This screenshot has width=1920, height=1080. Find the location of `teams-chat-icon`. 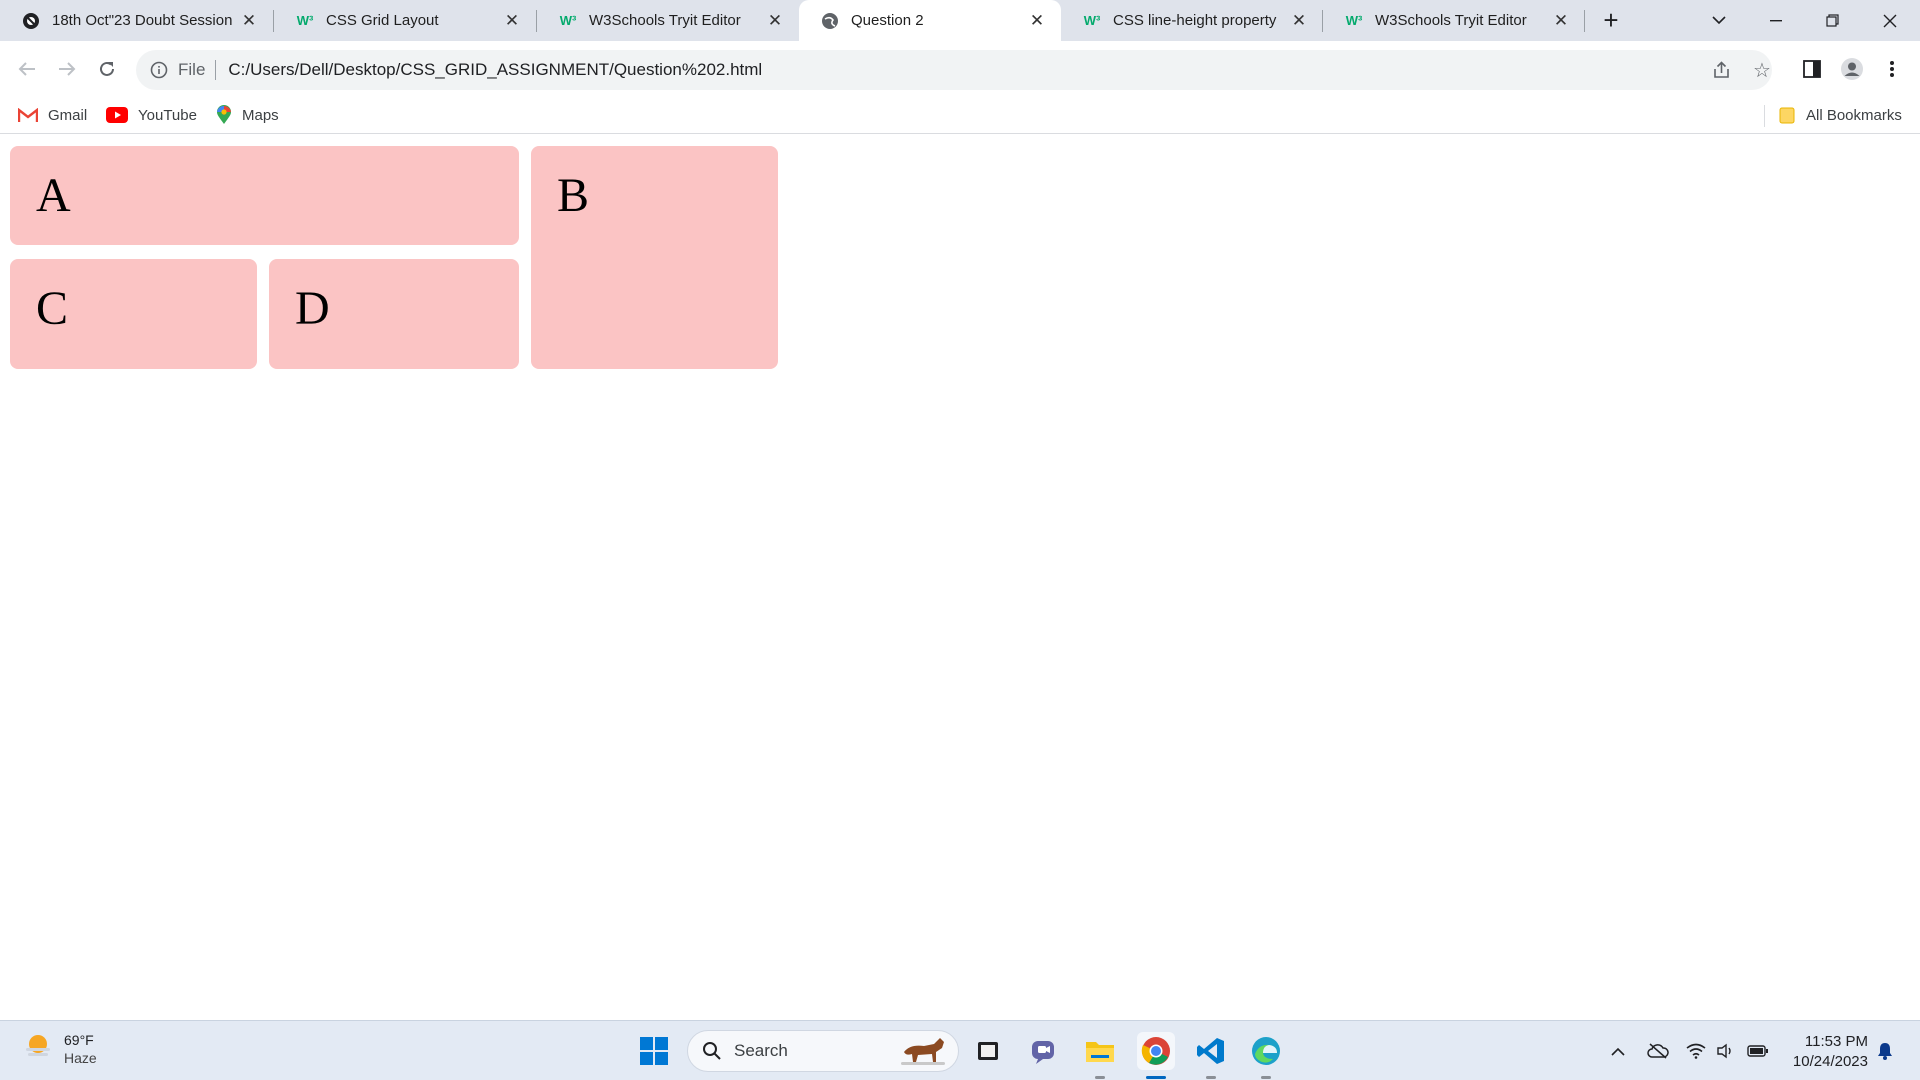

teams-chat-icon is located at coordinates (1044, 1051).